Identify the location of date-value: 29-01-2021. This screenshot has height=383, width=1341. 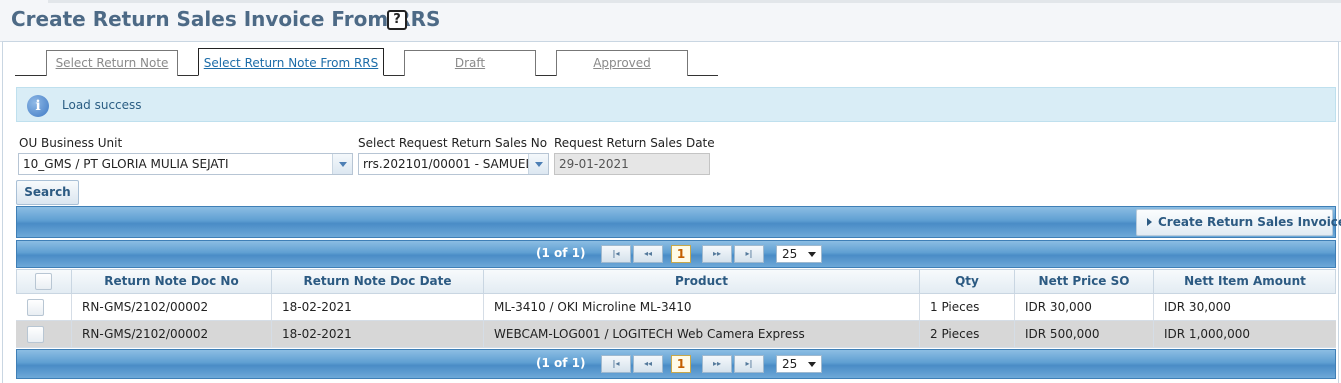
(594, 164).